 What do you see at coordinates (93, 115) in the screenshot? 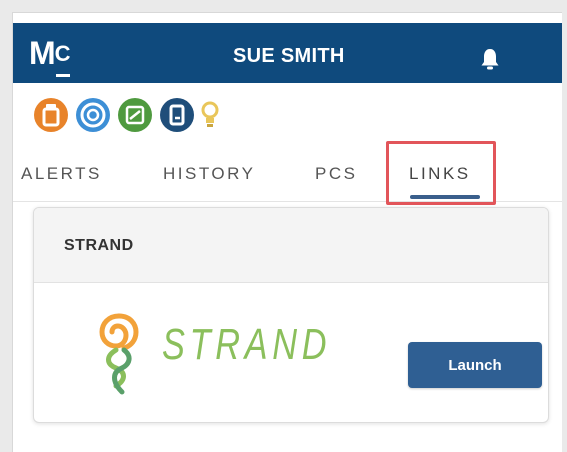
I see `blue-app-icon` at bounding box center [93, 115].